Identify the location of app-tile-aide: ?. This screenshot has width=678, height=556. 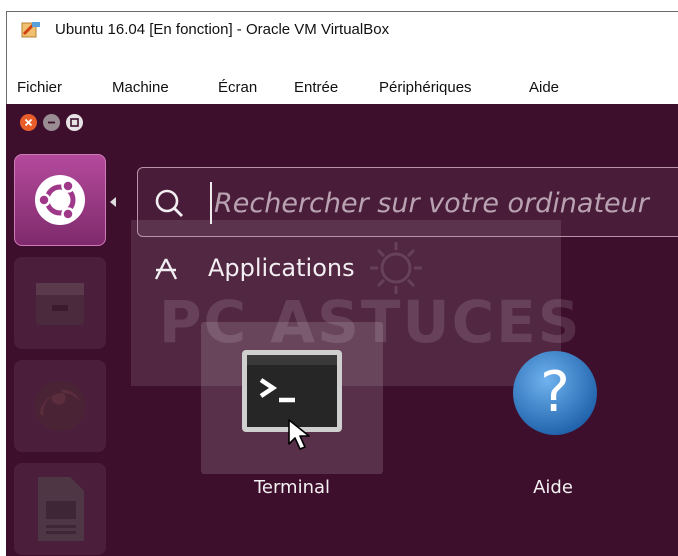
(553, 398).